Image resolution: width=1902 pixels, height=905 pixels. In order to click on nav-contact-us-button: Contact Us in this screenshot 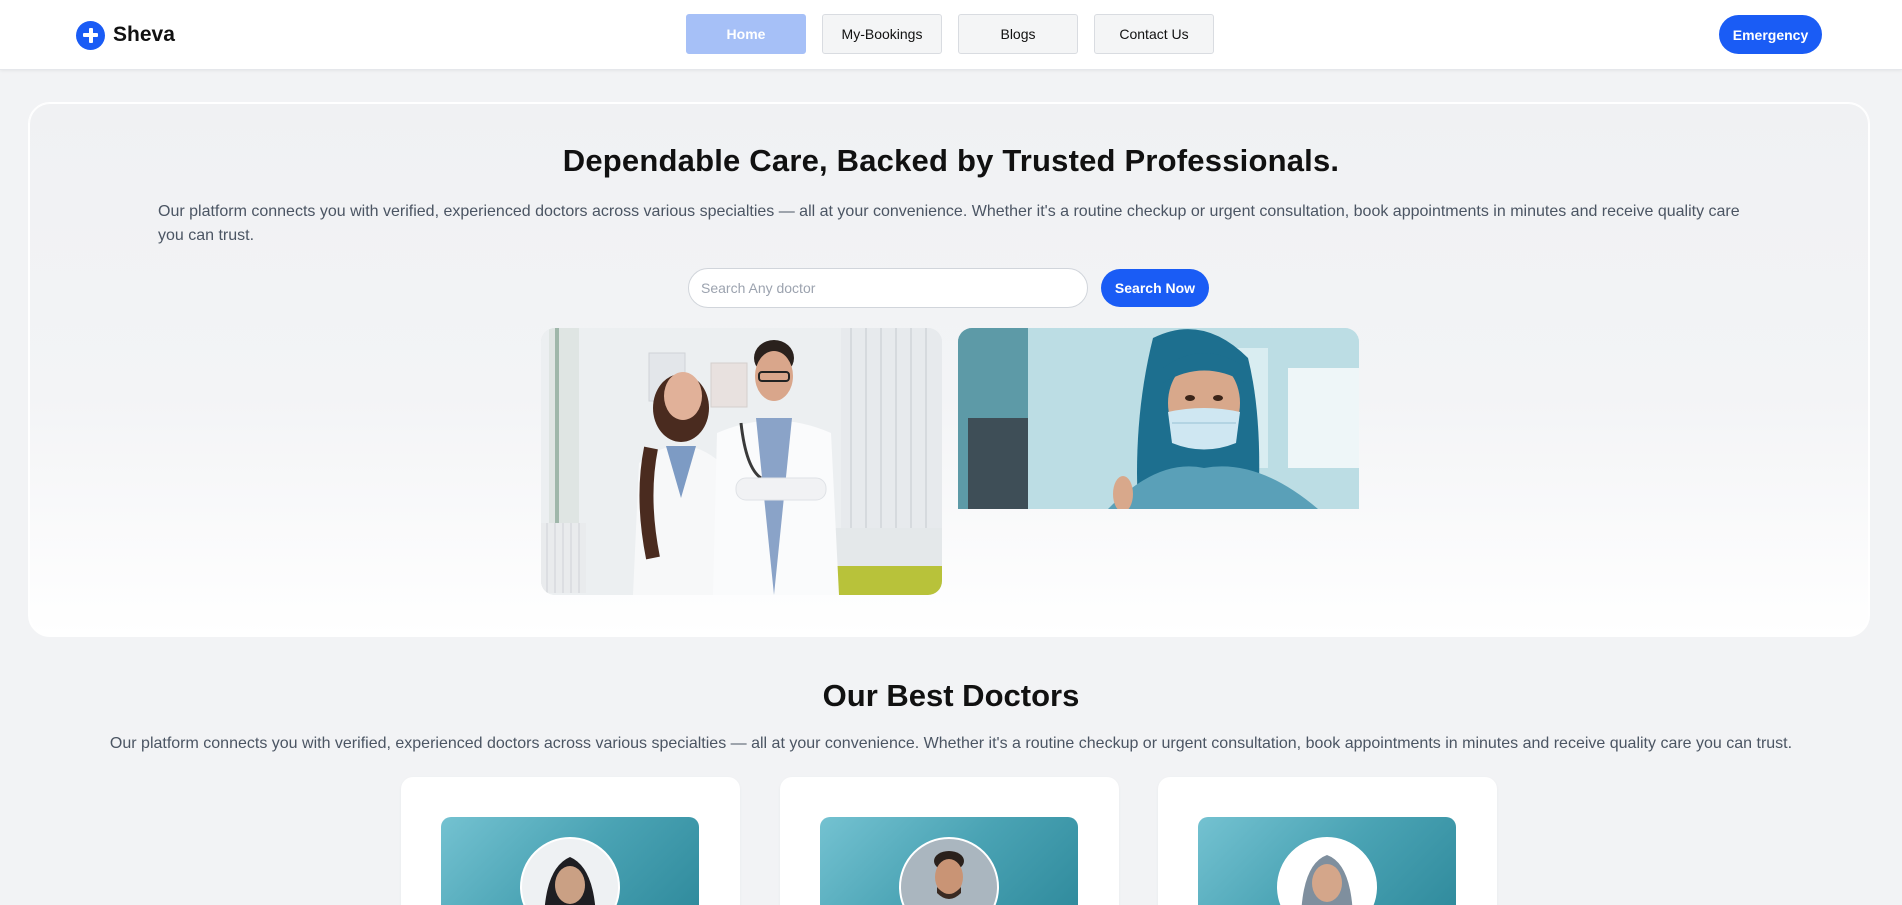, I will do `click(1154, 34)`.